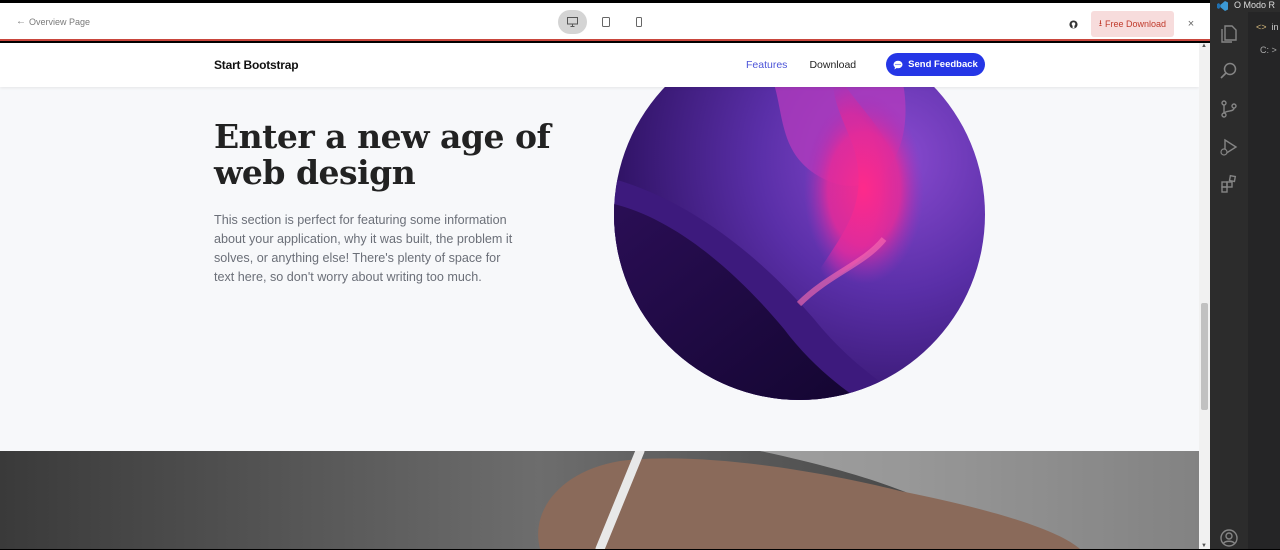 The image size is (1280, 550). What do you see at coordinates (1229, 280) in the screenshot?
I see `vscode-activity-bar` at bounding box center [1229, 280].